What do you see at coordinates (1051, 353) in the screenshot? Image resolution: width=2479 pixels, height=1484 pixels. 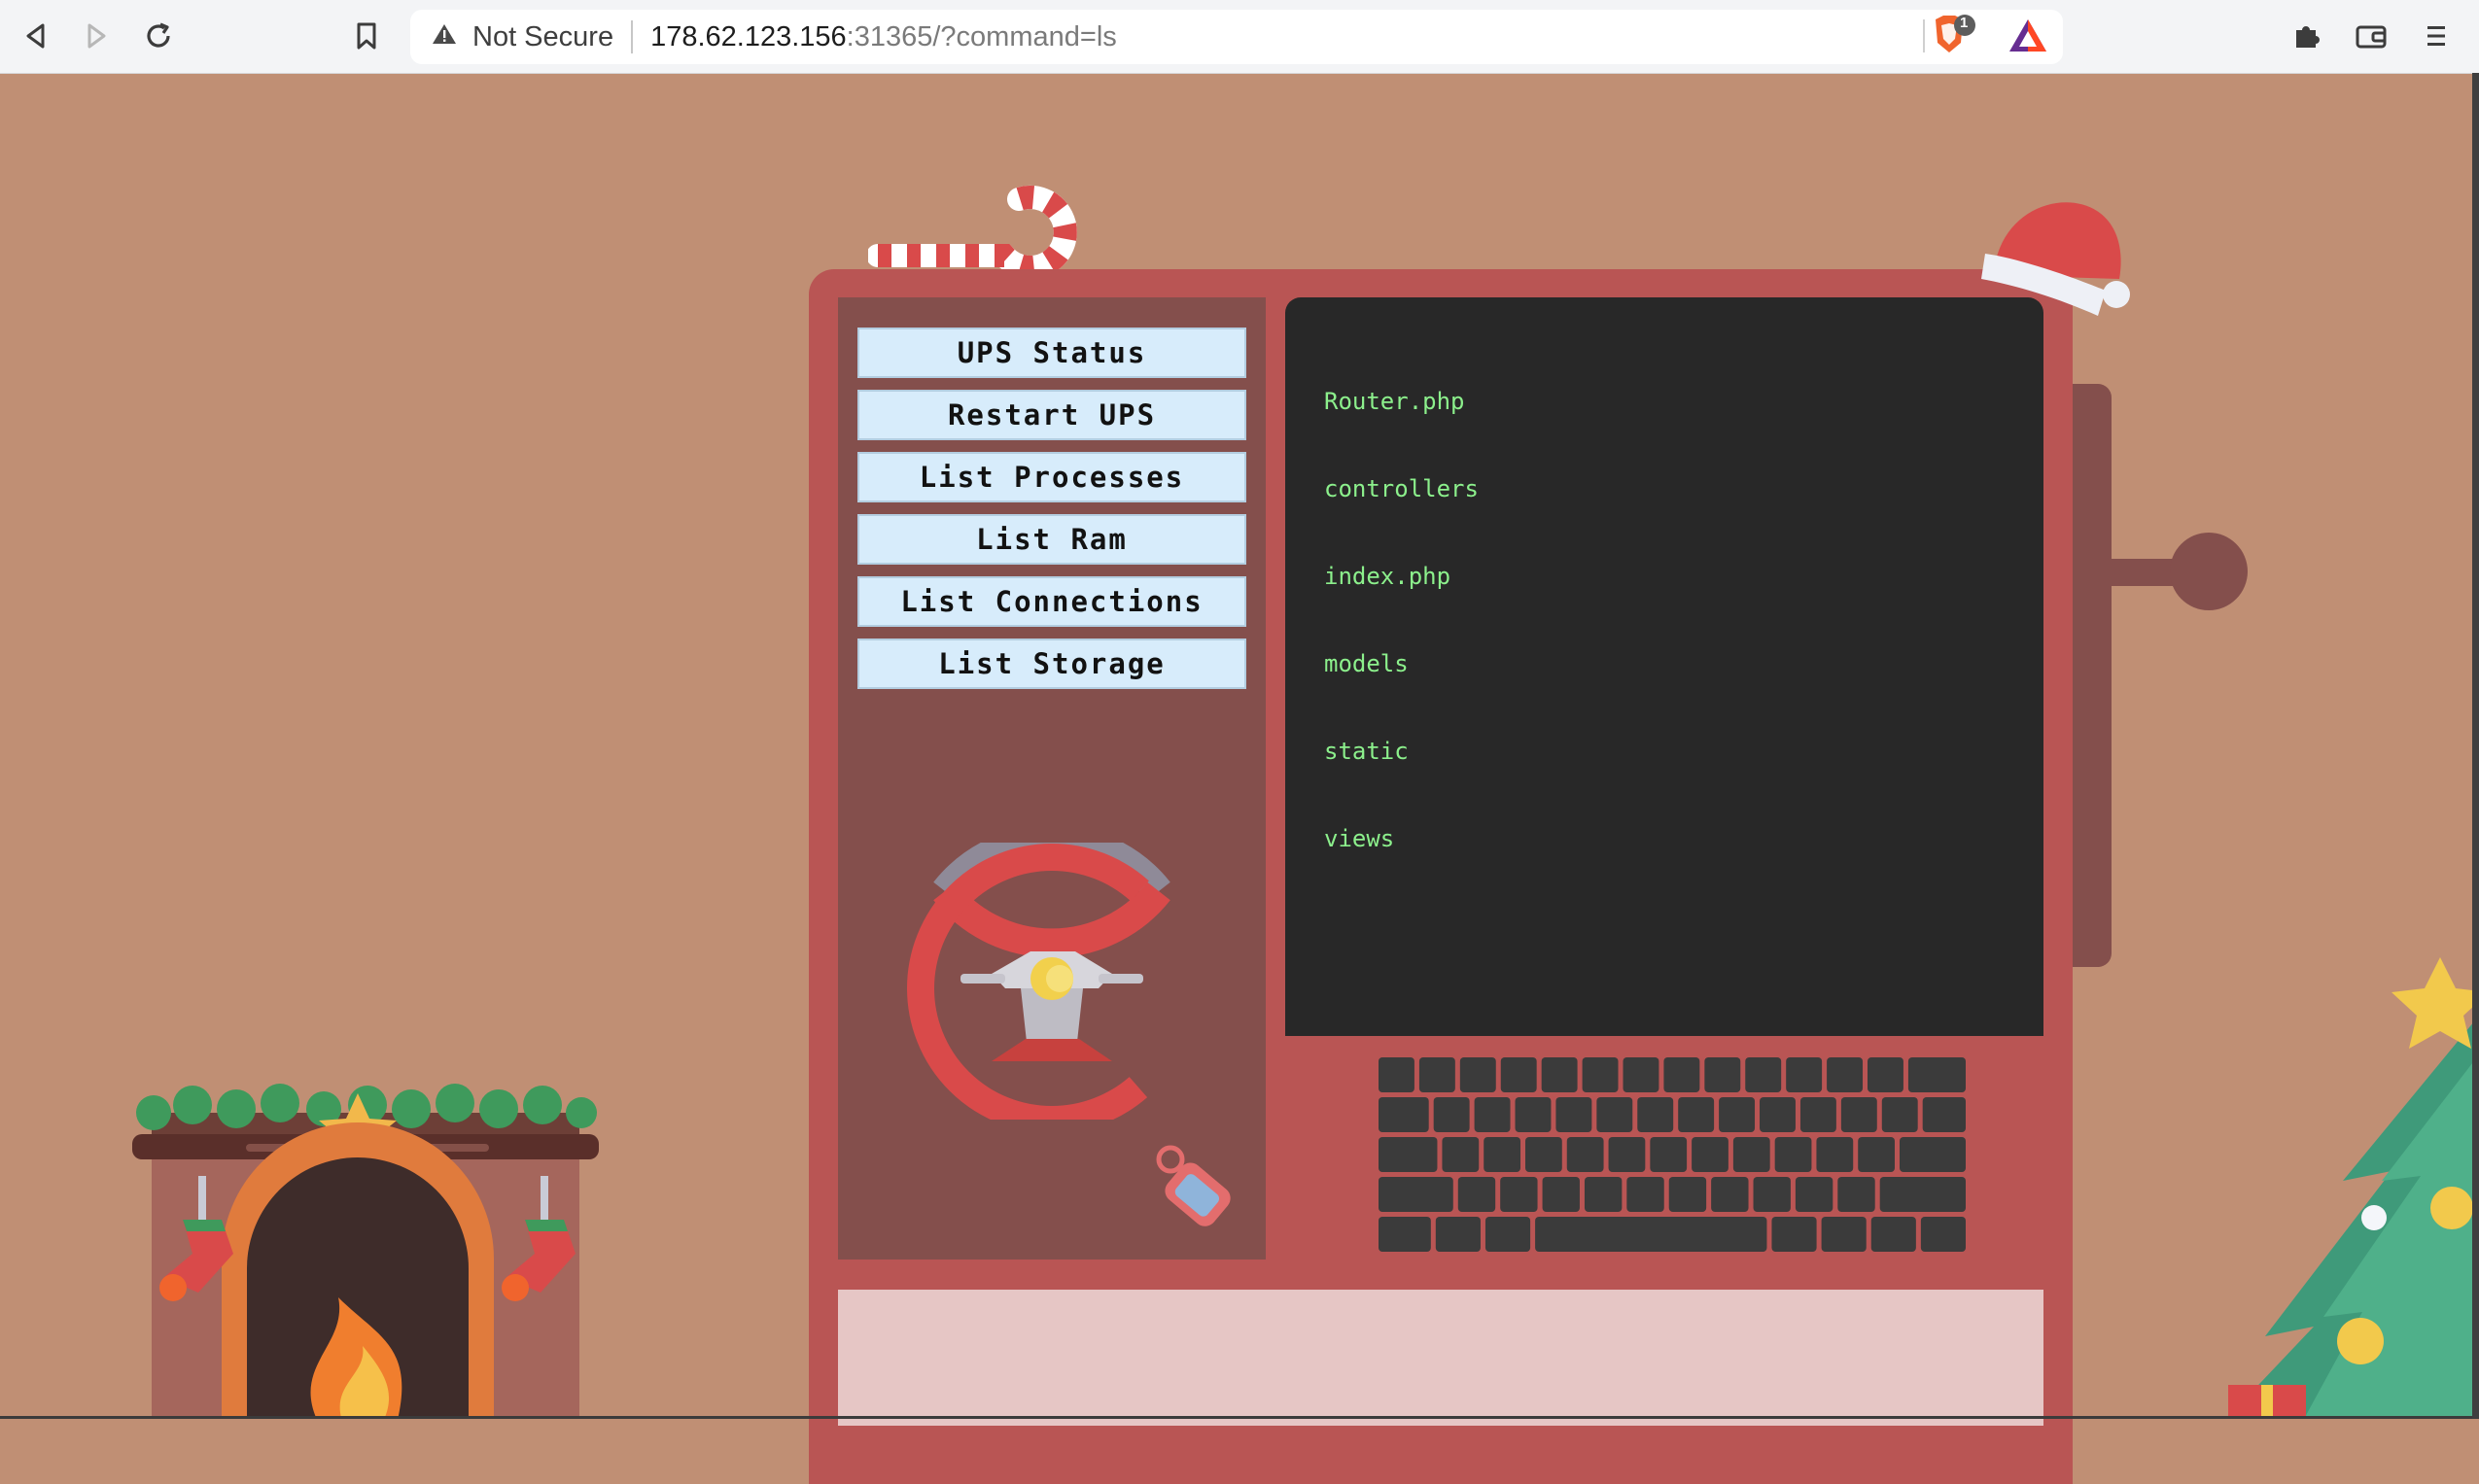 I see `ups-status-button: UPS Status` at bounding box center [1051, 353].